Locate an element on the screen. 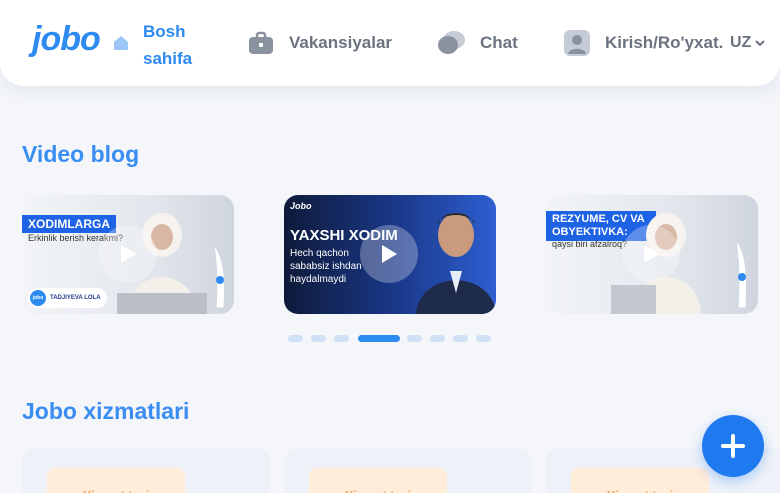 Image resolution: width=780 pixels, height=493 pixels. briefcase-icon is located at coordinates (261, 42).